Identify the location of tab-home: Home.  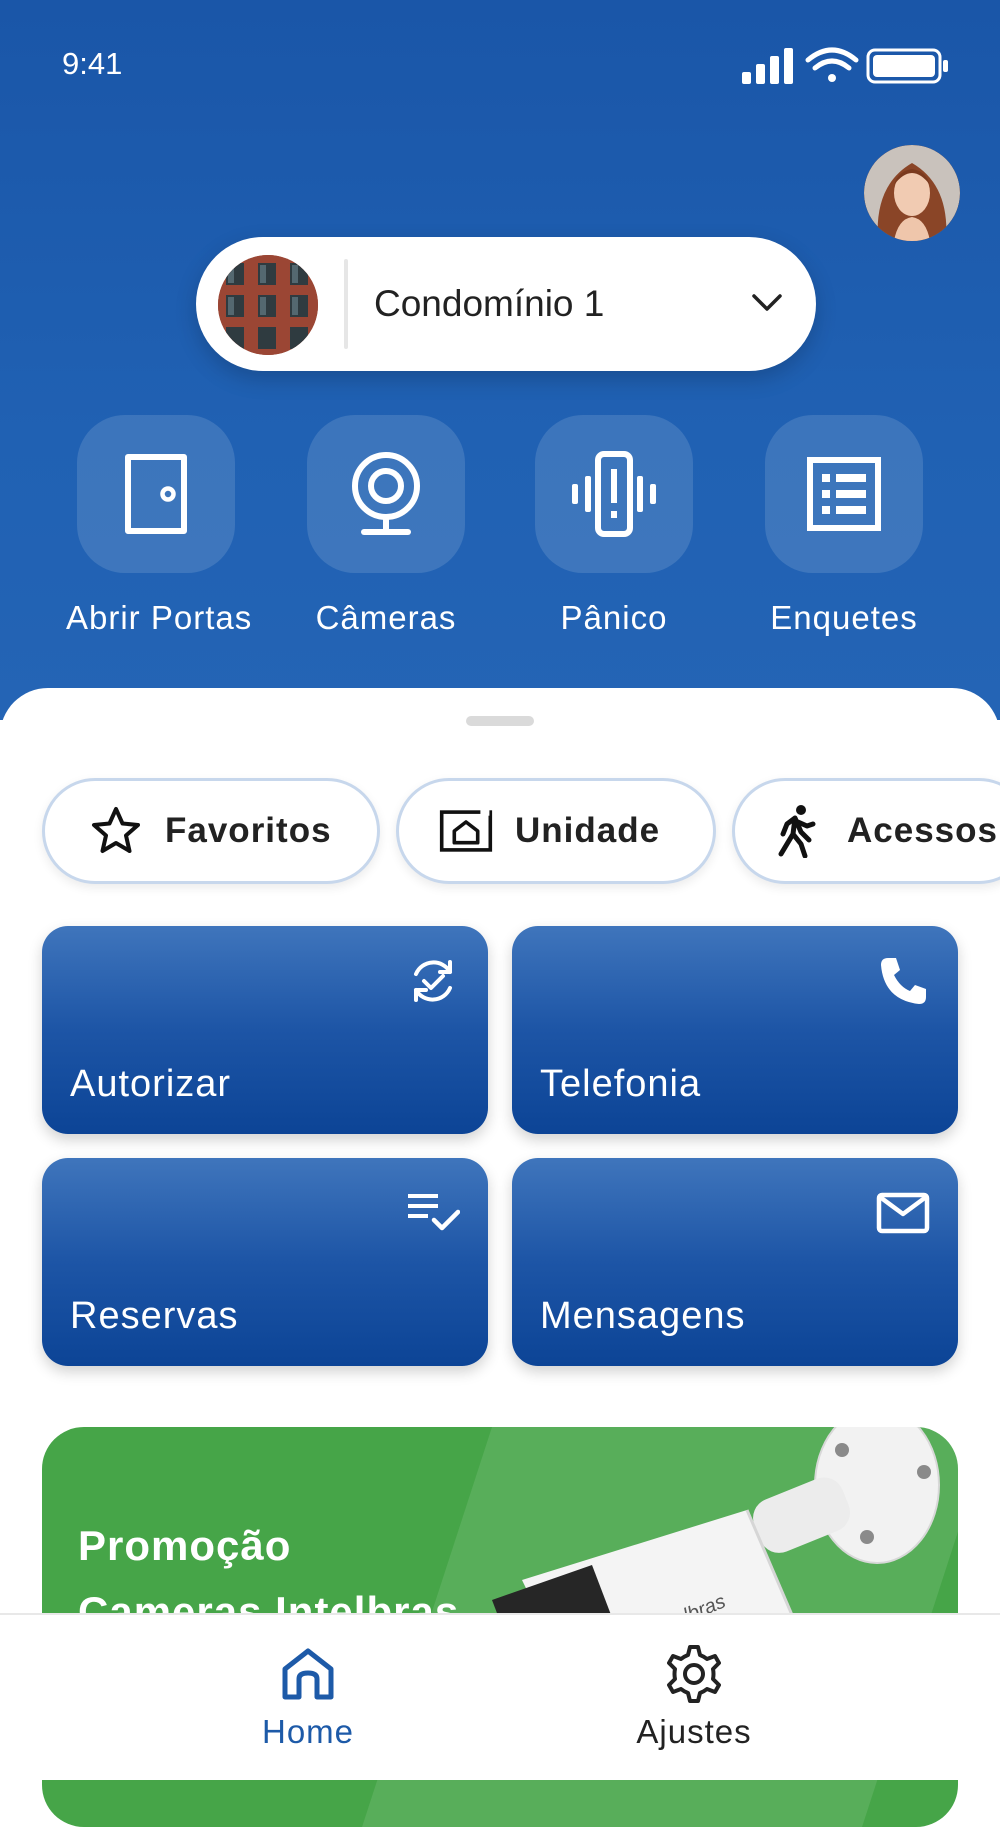
(308, 1697).